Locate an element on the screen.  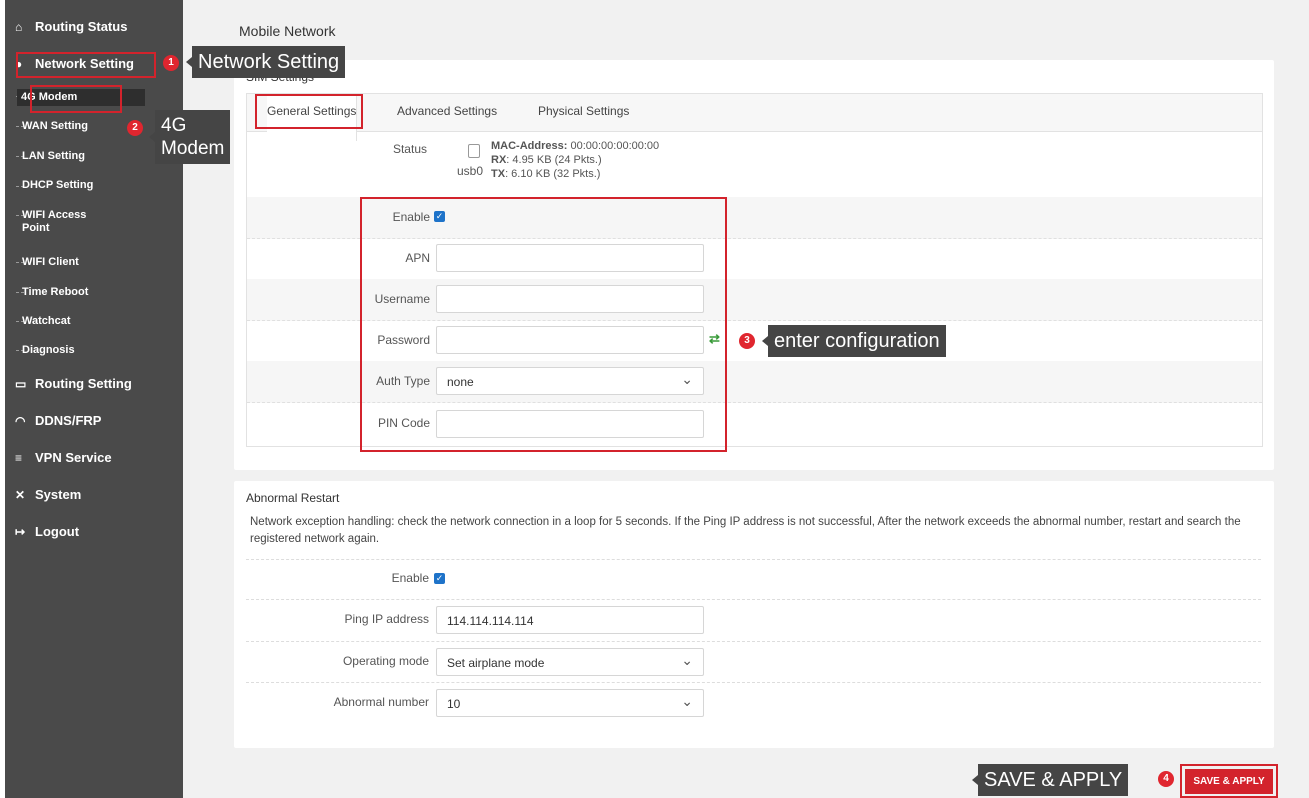
logout-icon: ↦ is located at coordinates (20, 531).